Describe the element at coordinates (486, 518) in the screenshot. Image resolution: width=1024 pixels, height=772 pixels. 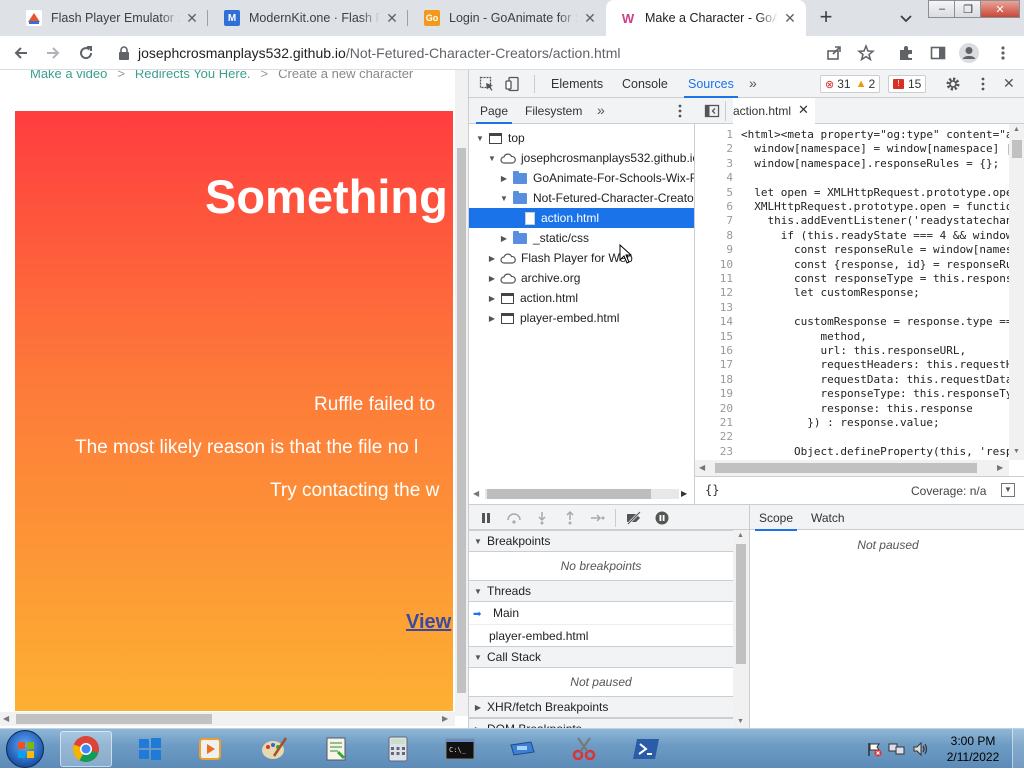
I see `pause-icon` at that location.